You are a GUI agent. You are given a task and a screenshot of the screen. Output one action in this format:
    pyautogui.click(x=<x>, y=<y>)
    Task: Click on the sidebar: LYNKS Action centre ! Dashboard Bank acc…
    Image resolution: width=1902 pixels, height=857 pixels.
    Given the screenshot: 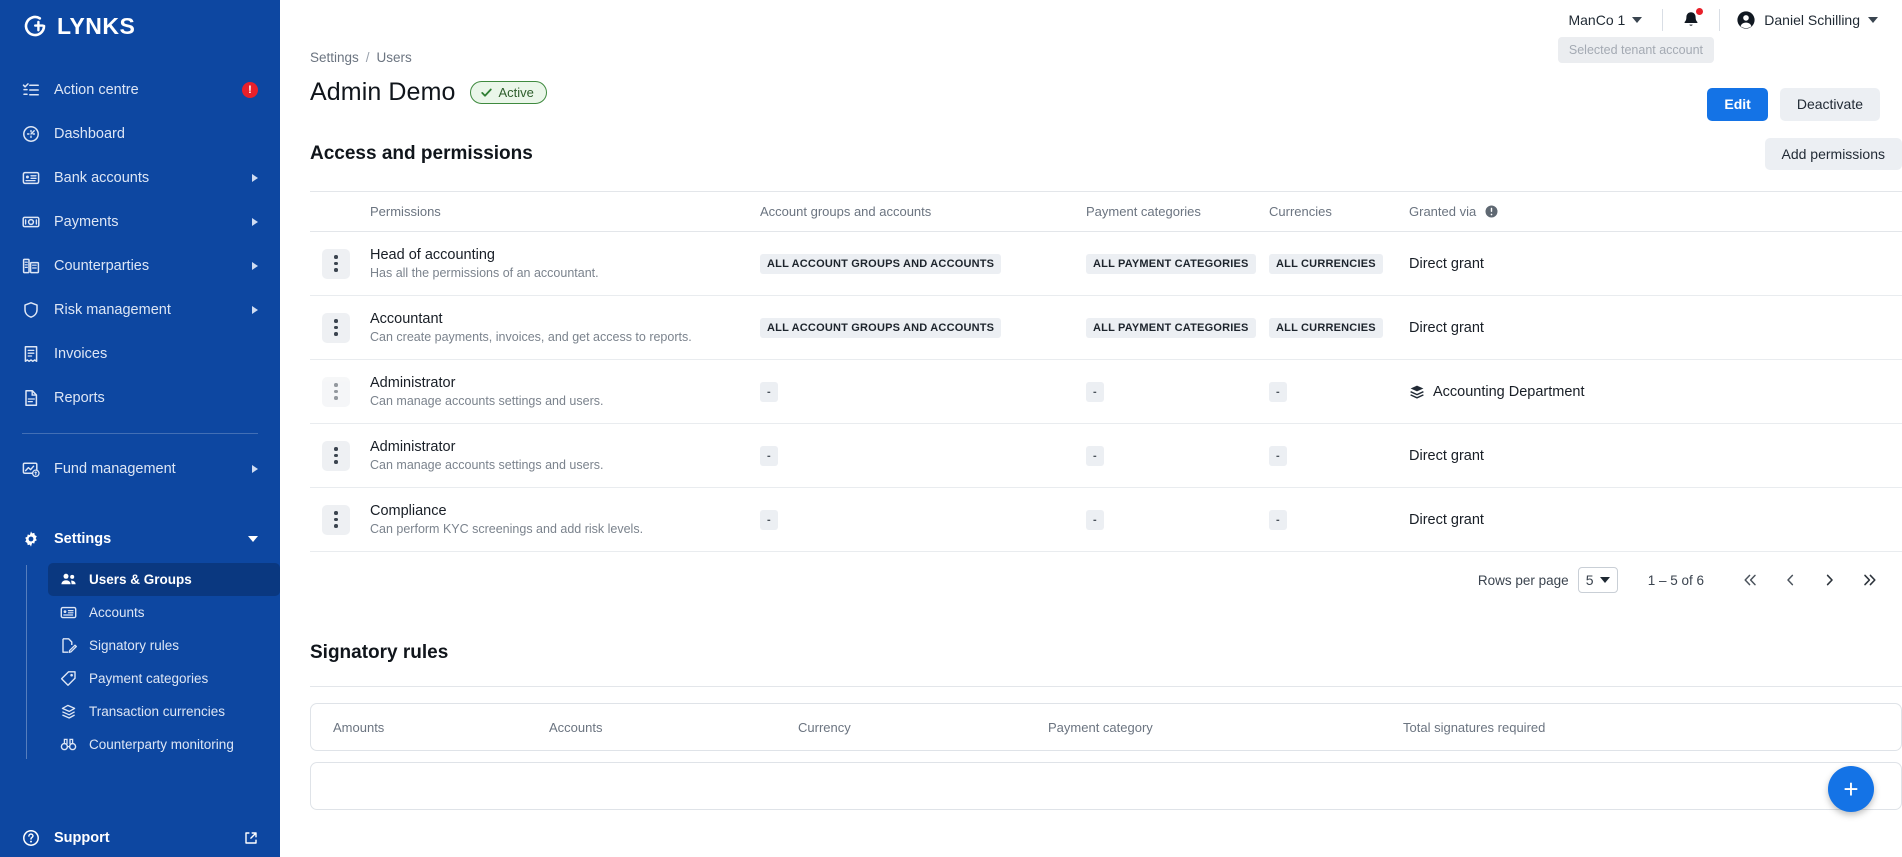 What is the action you would take?
    pyautogui.click(x=140, y=428)
    